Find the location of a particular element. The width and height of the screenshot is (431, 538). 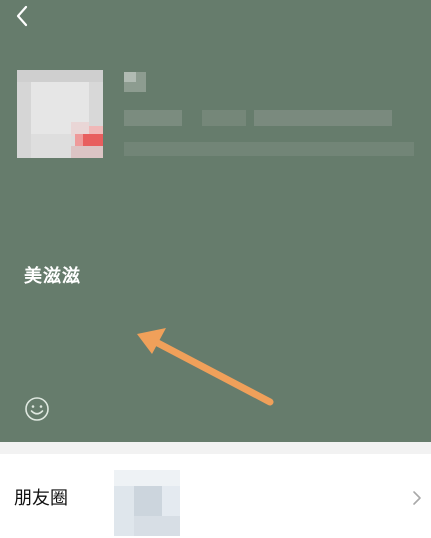

annotation-arrow is located at coordinates (205, 367).